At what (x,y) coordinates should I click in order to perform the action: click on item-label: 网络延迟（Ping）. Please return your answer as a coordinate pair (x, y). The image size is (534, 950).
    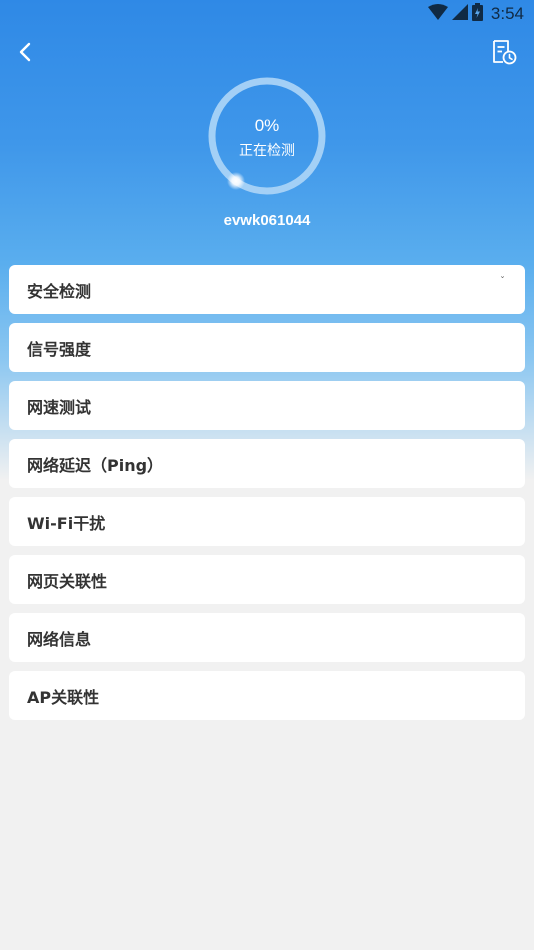
    Looking at the image, I should click on (95, 465).